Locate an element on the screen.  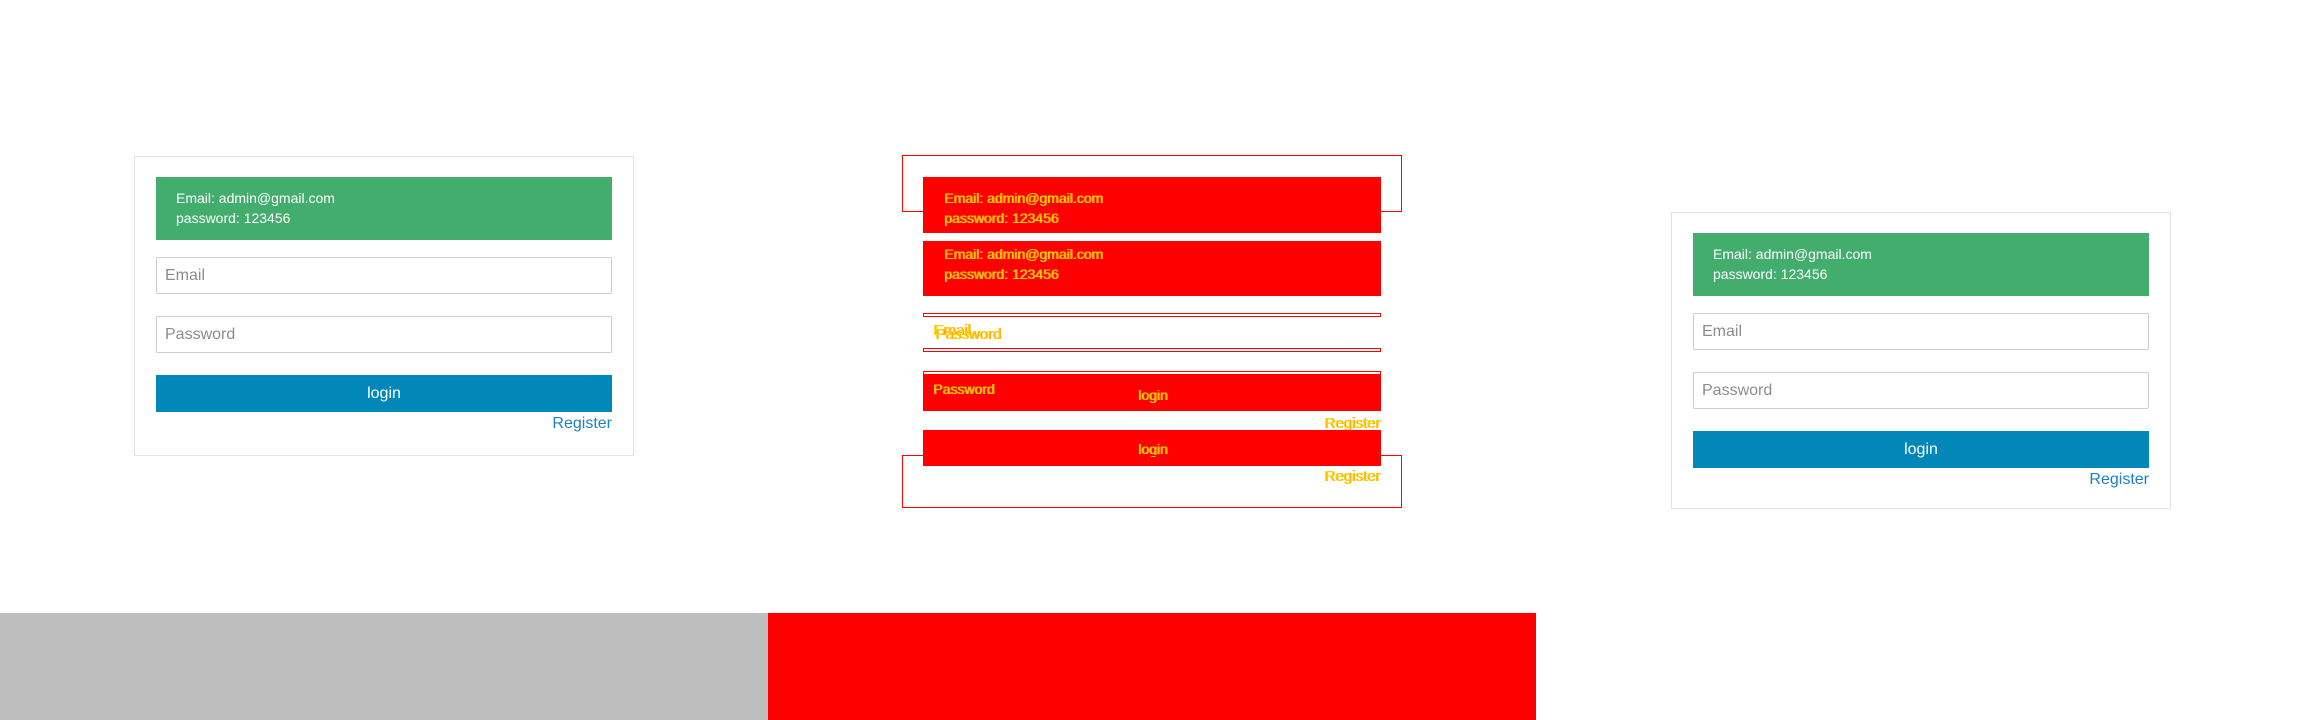
bottom-gray-bar is located at coordinates (384, 666).